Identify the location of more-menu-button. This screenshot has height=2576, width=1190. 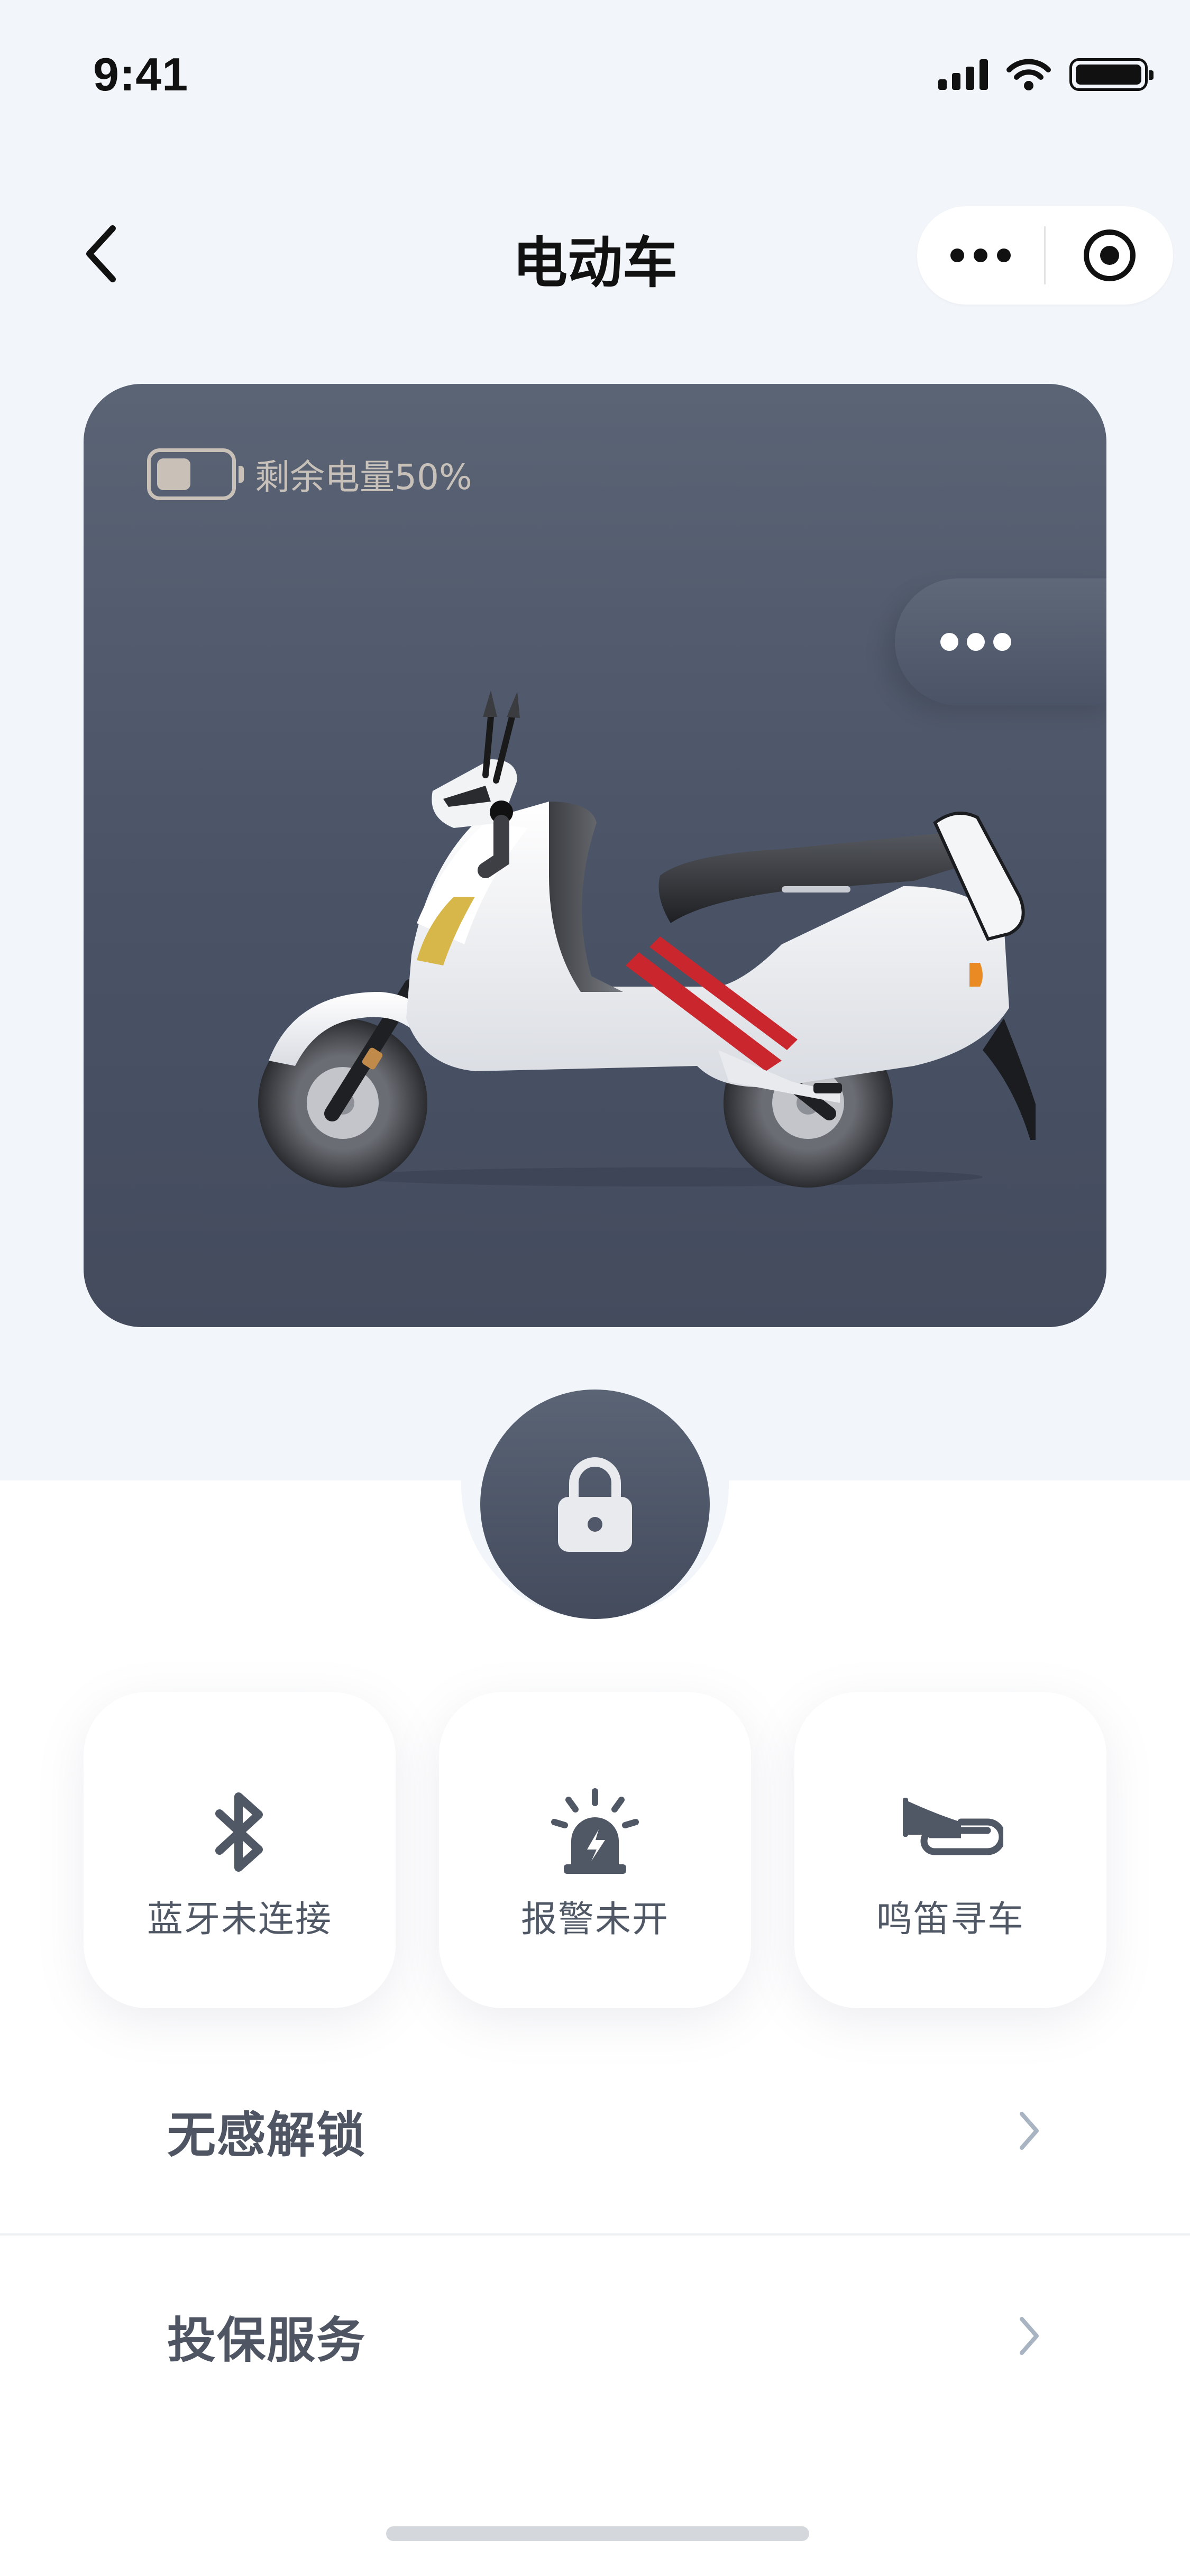
(980, 255).